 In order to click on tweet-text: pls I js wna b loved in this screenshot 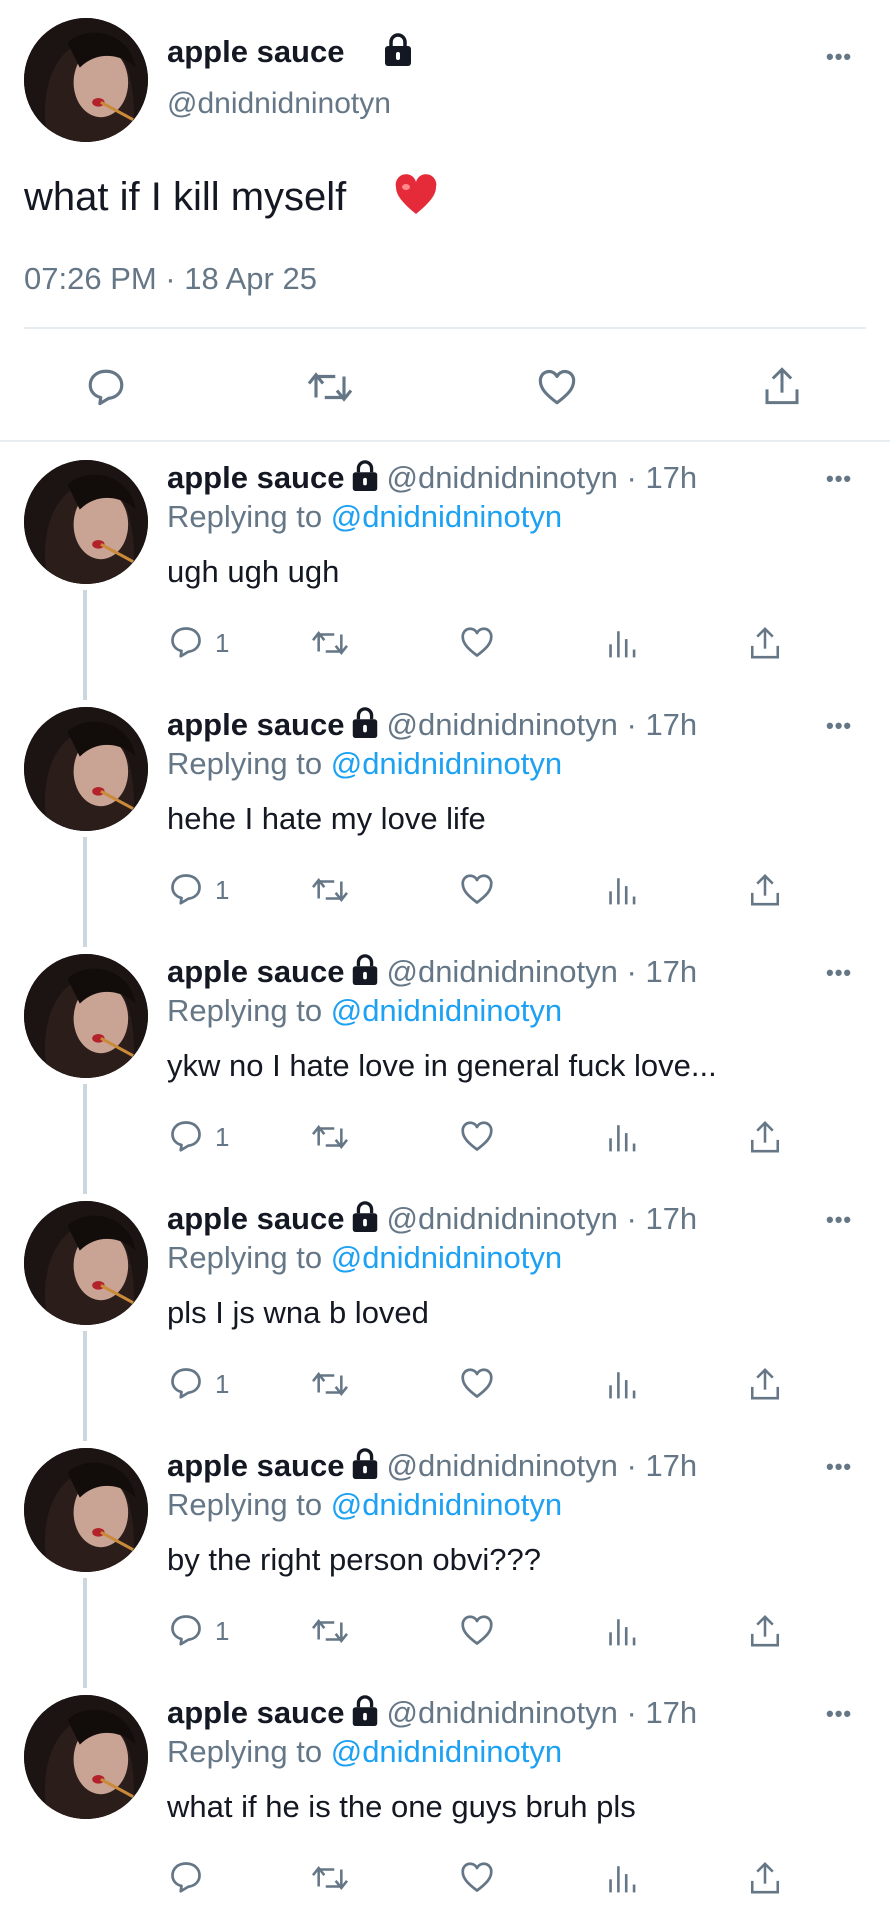, I will do `click(298, 1312)`.